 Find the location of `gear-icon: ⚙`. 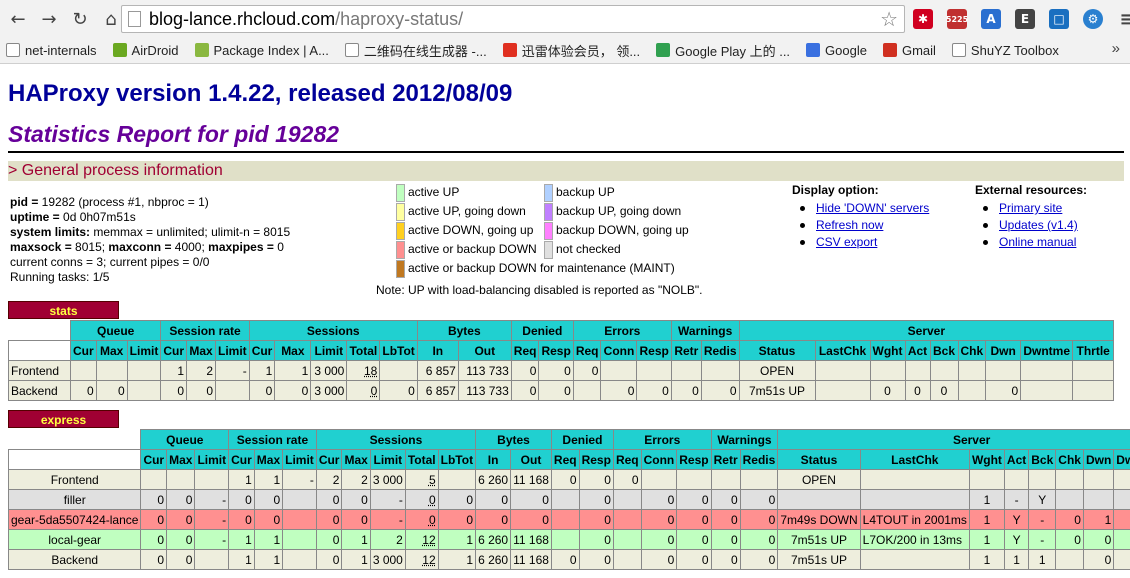

gear-icon: ⚙ is located at coordinates (1093, 19).